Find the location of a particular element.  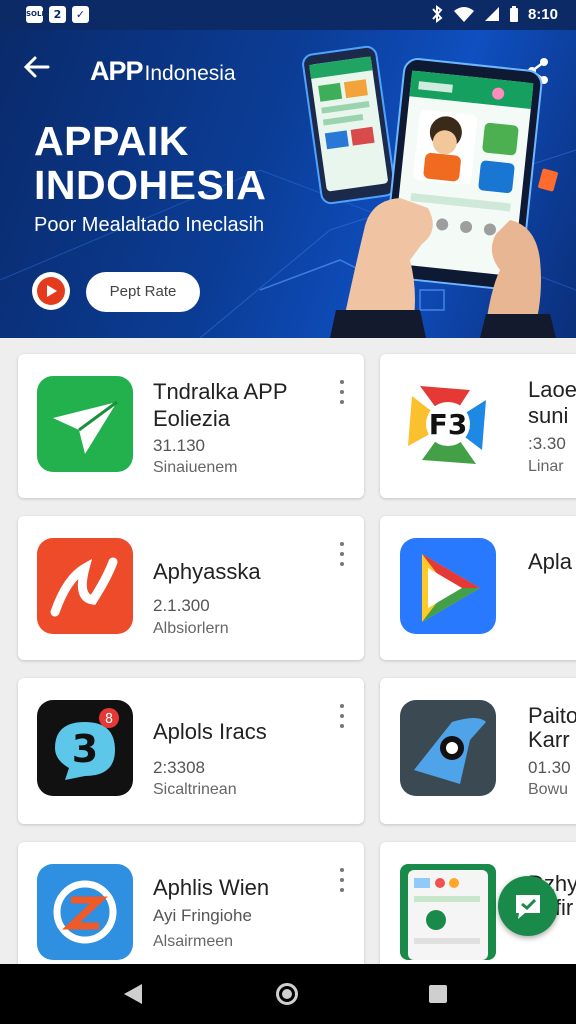

app-category: Linar is located at coordinates (546, 466).